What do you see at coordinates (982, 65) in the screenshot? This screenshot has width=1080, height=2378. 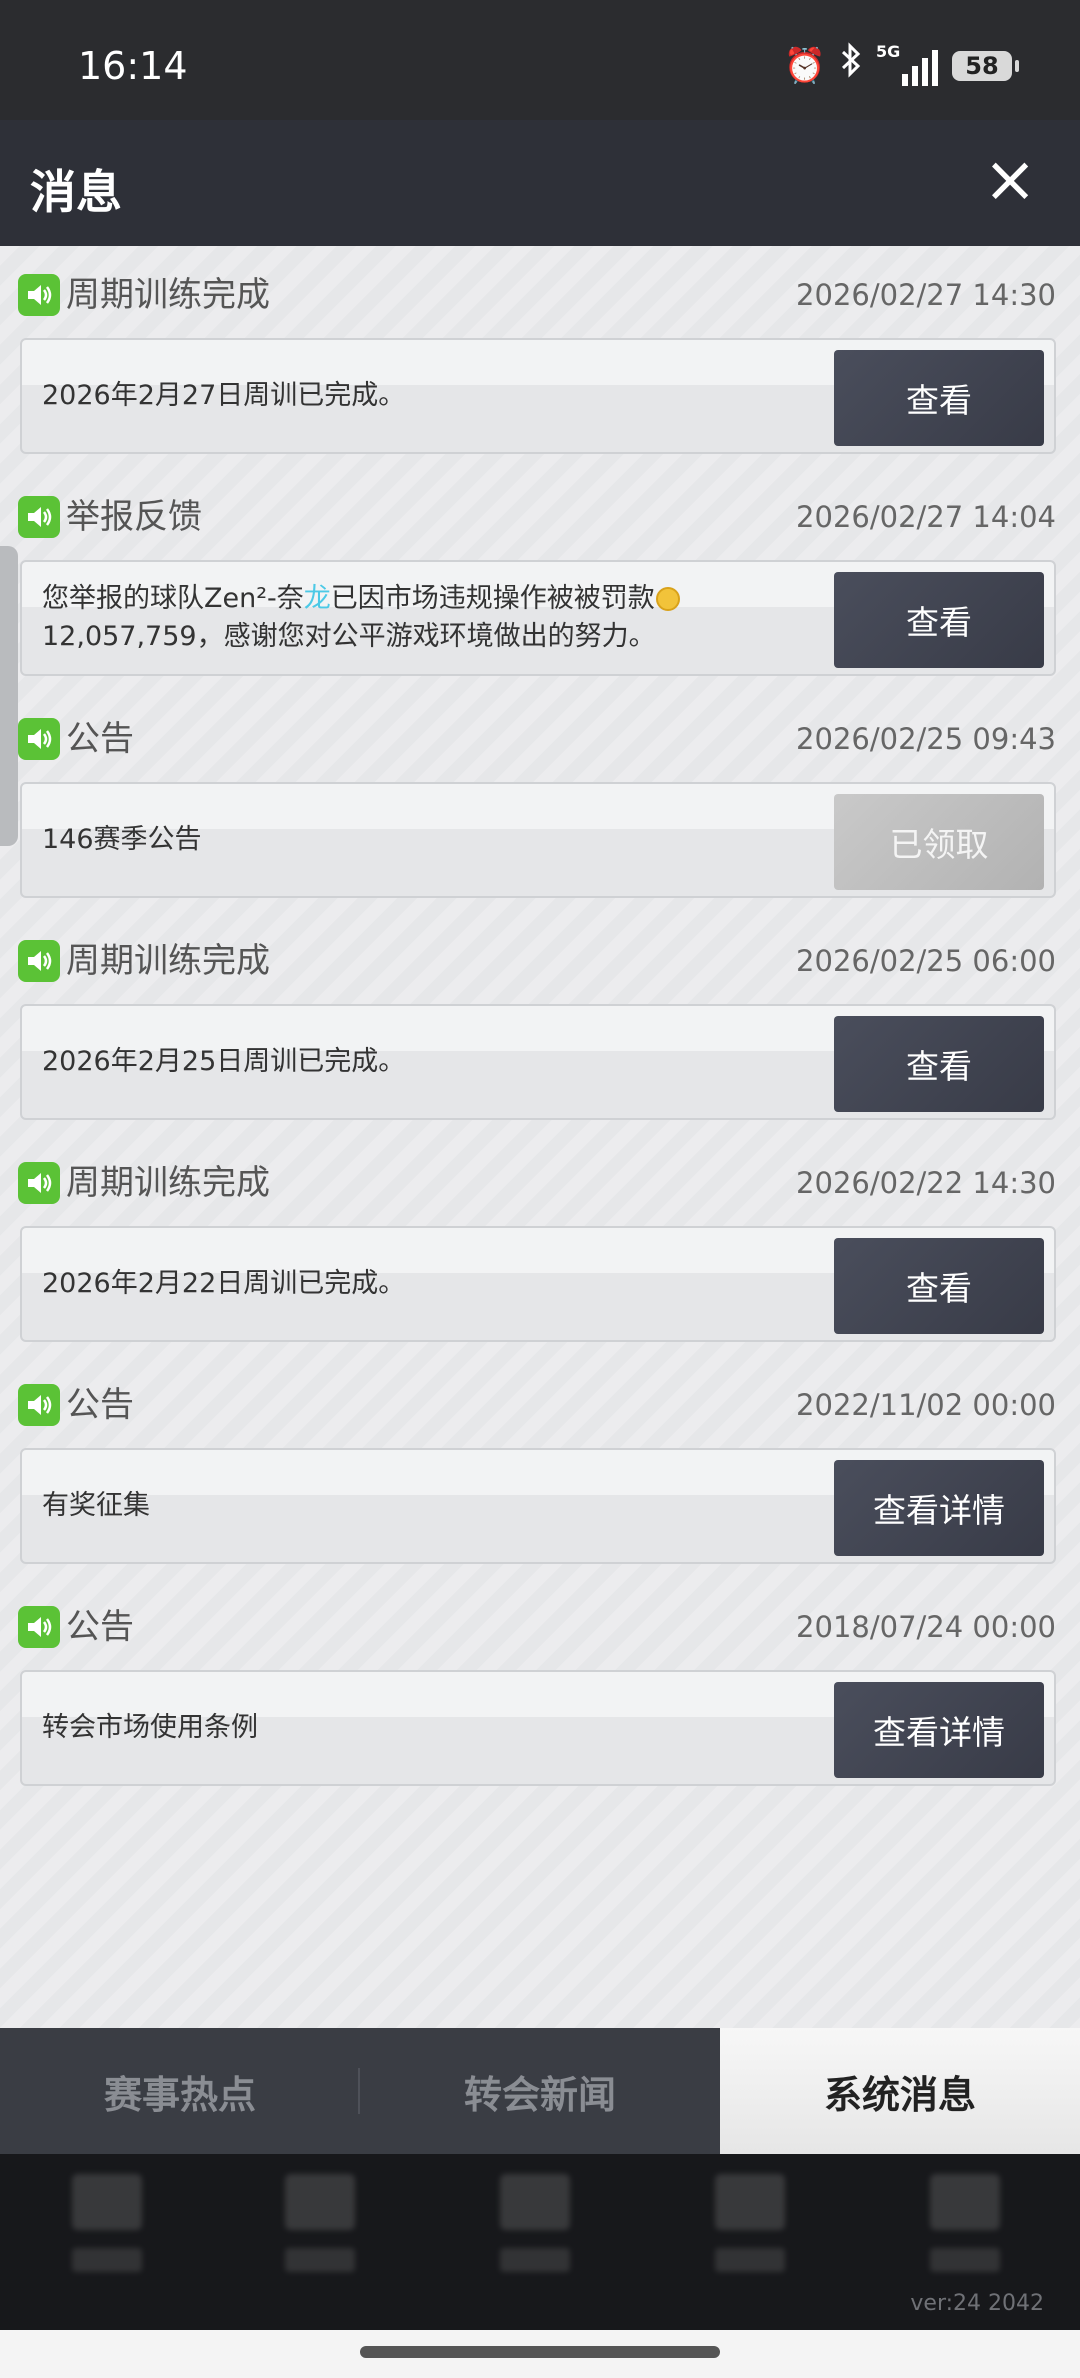 I see `battery-level: 58` at bounding box center [982, 65].